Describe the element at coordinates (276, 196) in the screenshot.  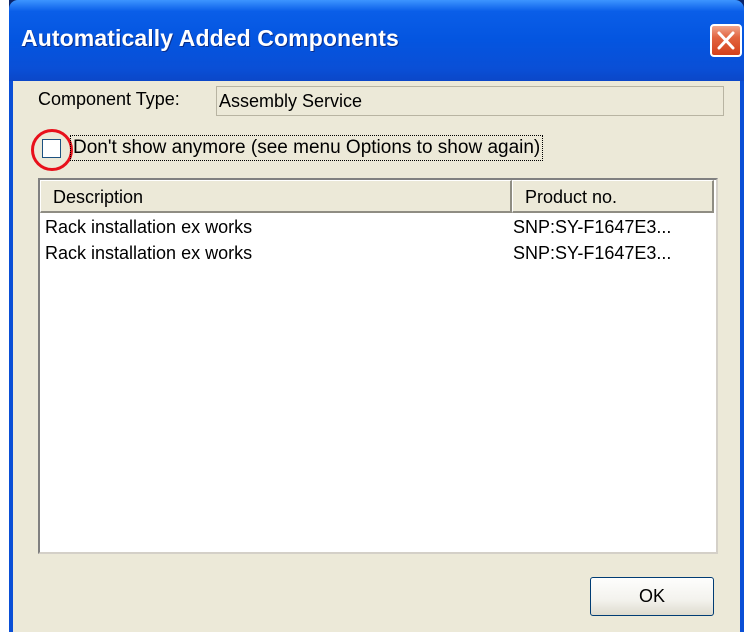
I see `column-header-description: Description` at that location.